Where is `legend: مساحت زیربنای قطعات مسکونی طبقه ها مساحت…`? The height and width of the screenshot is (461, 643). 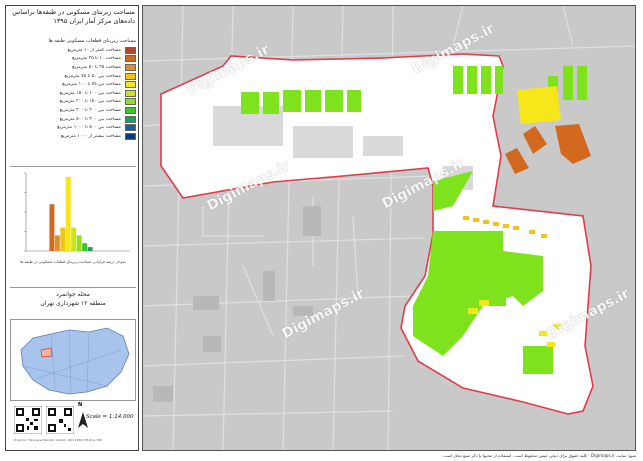 legend: مساحت زیربنای قطعات مسکونی طبقه ها مساحت… is located at coordinates (73, 89).